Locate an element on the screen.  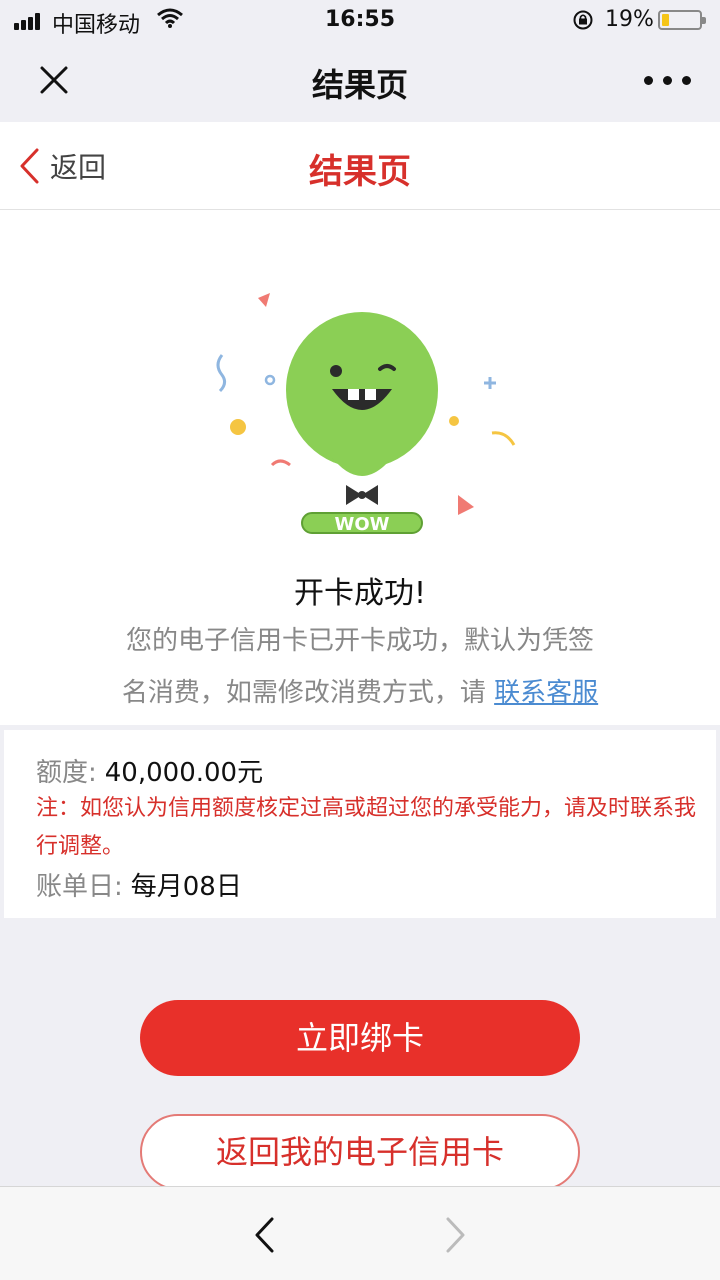
more-icon is located at coordinates (668, 80).